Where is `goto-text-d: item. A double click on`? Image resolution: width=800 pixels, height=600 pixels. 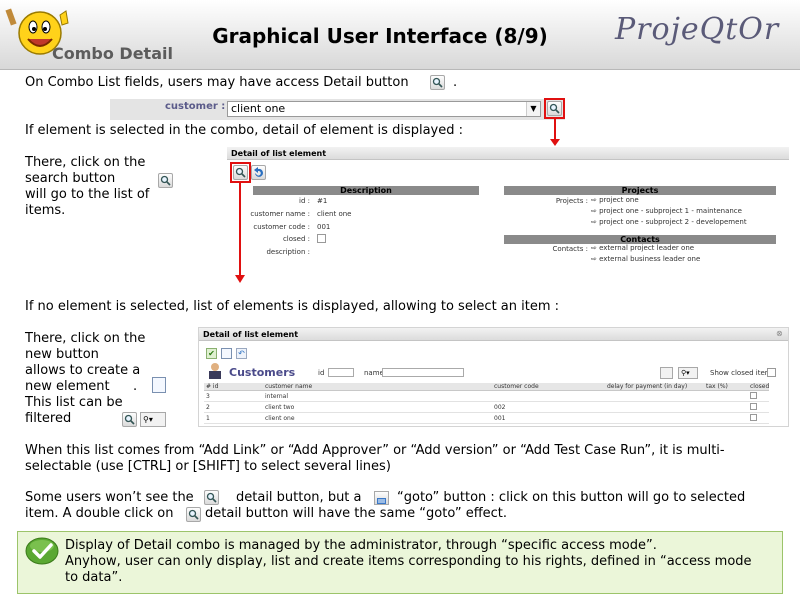
goto-text-d: item. A double click on is located at coordinates (99, 513).